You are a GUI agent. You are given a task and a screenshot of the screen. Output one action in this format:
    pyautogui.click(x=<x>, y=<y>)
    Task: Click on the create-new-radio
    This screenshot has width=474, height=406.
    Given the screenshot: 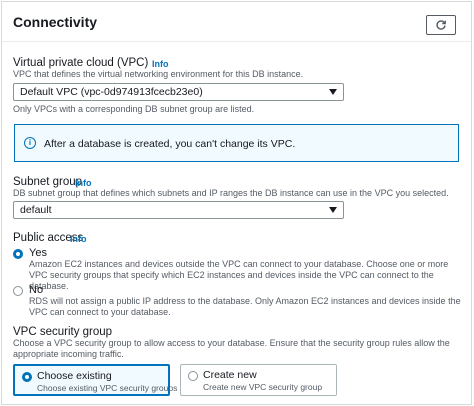 What is the action you would take?
    pyautogui.click(x=193, y=376)
    